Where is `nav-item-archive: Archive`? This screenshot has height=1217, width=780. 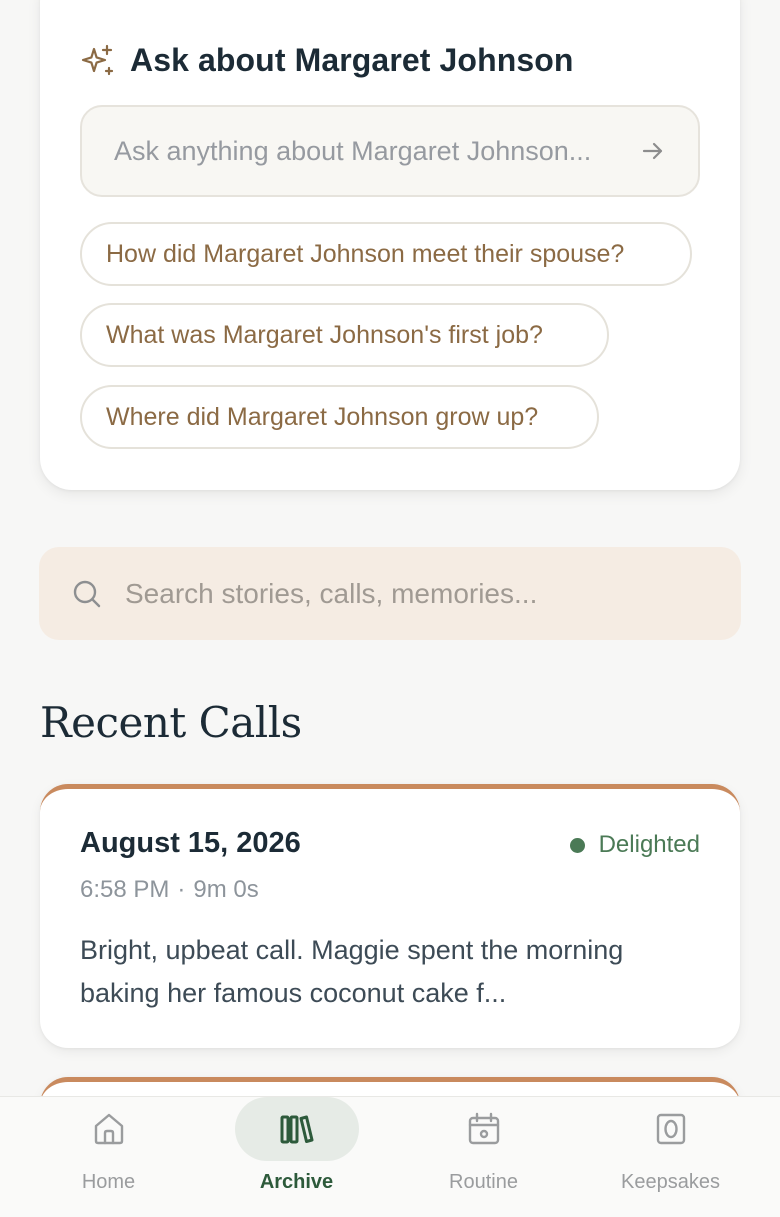 nav-item-archive: Archive is located at coordinates (296, 1157).